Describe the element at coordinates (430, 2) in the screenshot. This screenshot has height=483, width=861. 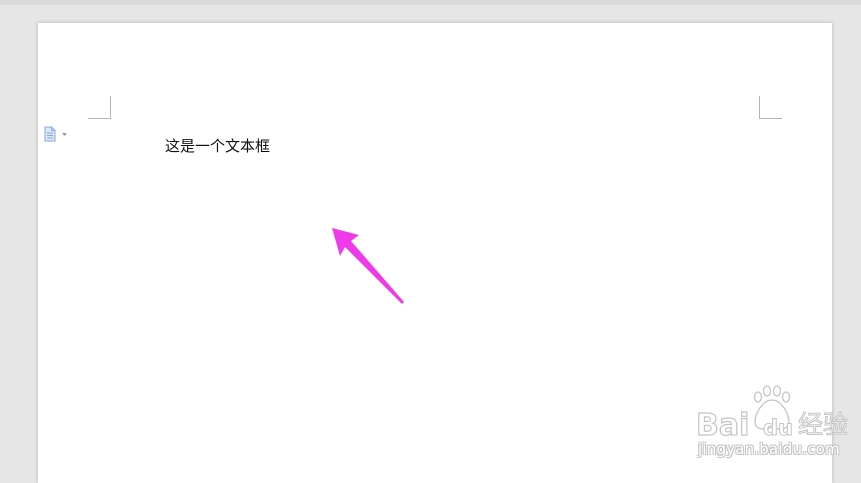
I see `window-top-strip` at that location.